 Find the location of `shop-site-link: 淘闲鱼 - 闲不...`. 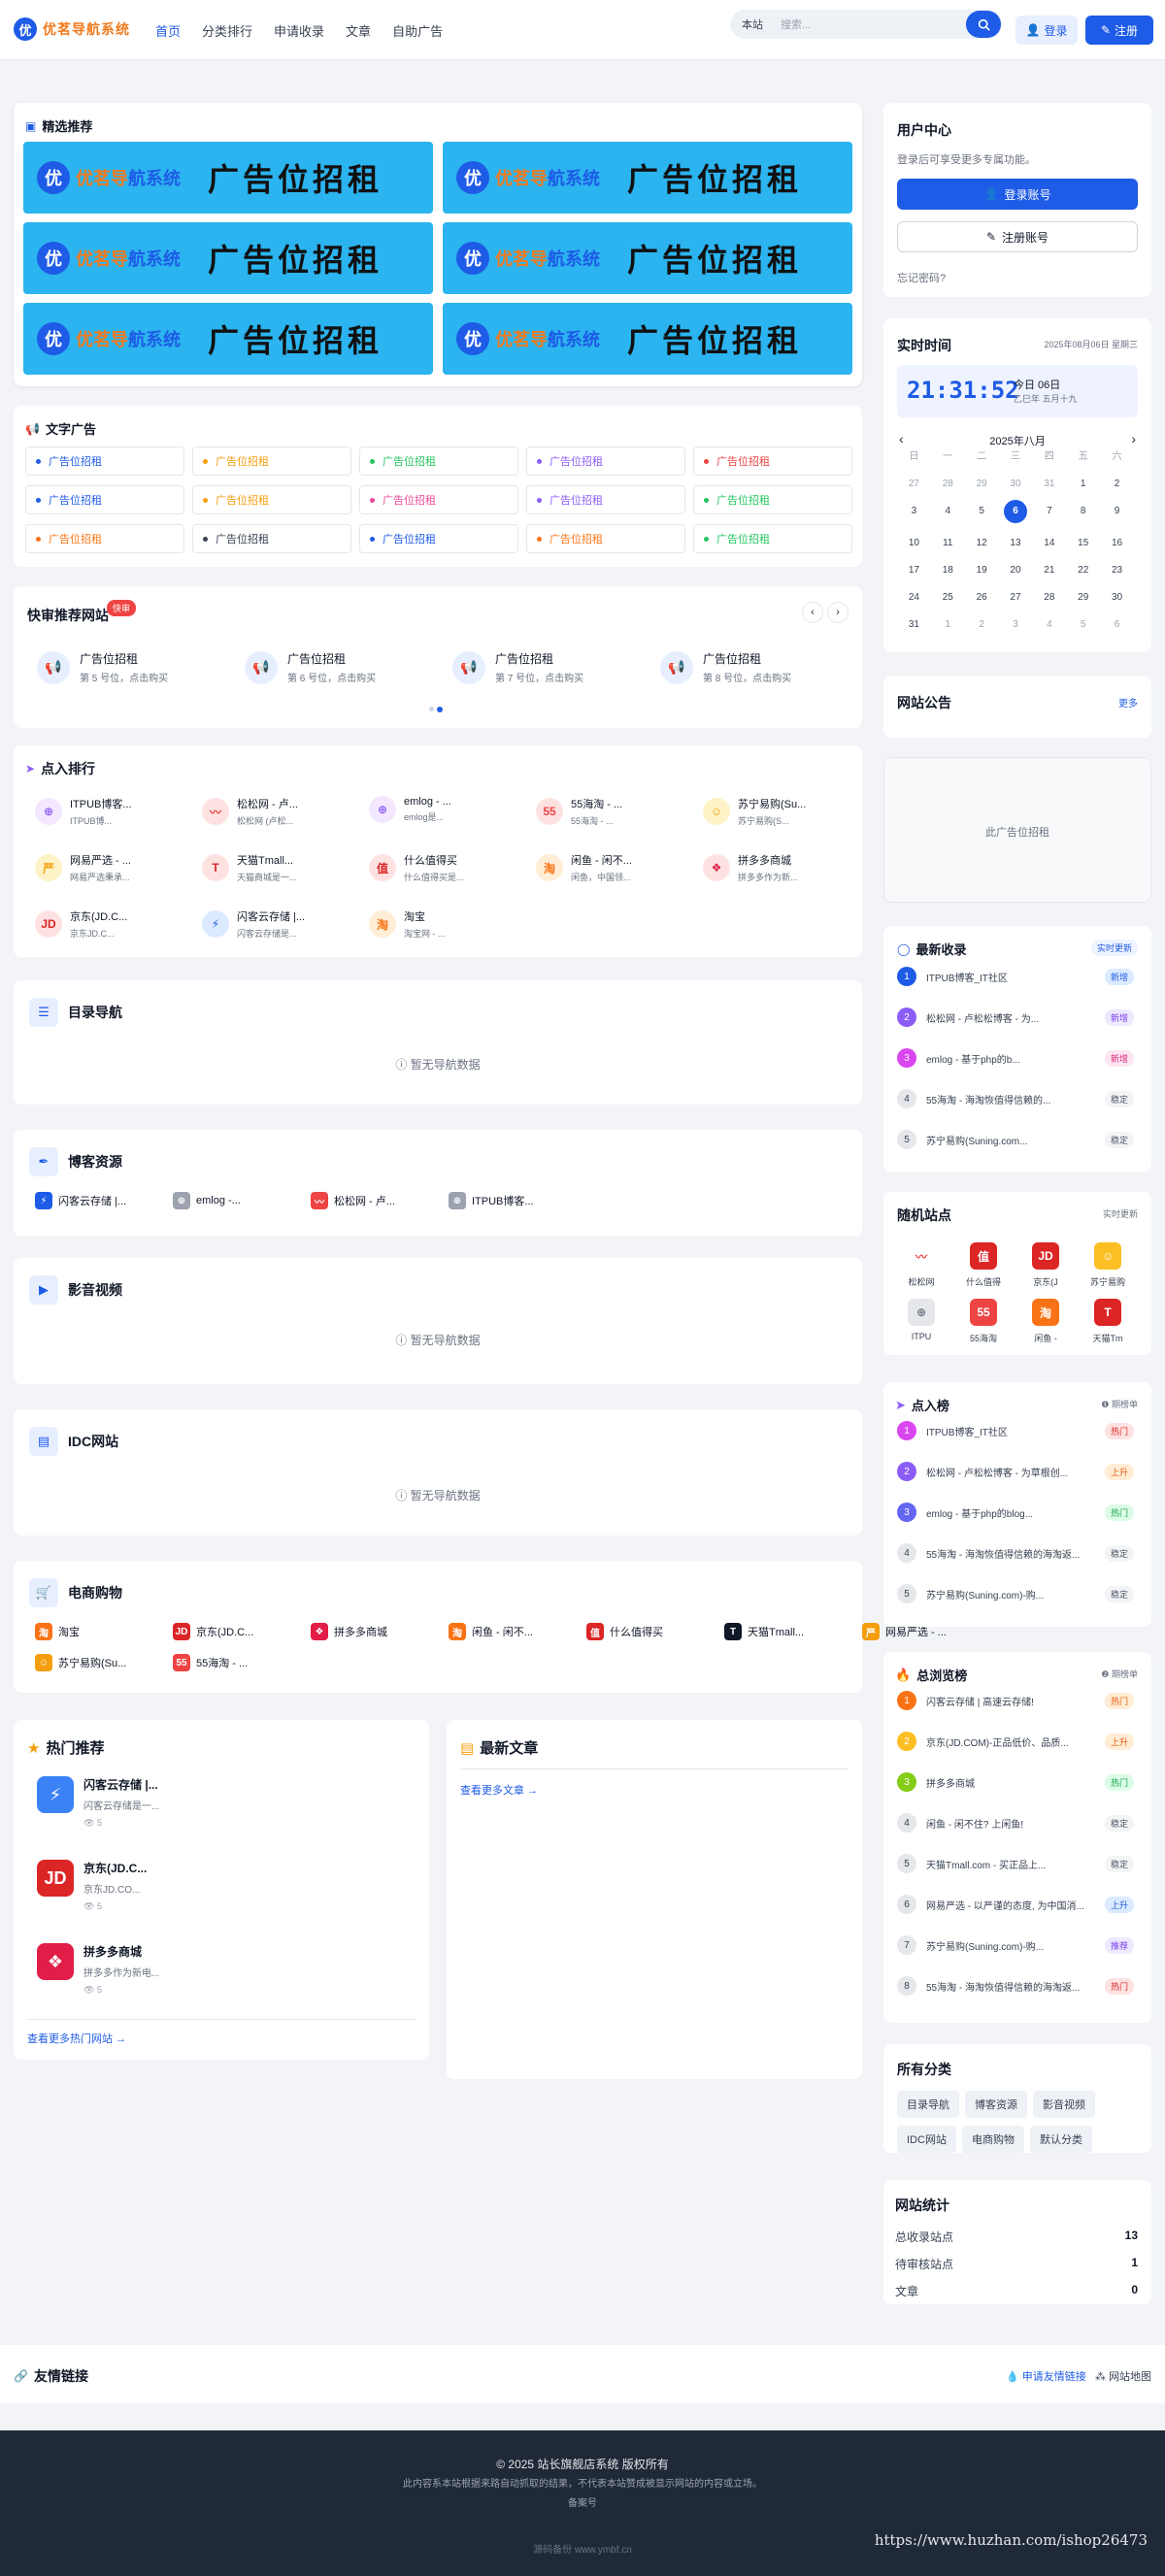

shop-site-link: 淘闲鱼 - 闲不... is located at coordinates (491, 1631).